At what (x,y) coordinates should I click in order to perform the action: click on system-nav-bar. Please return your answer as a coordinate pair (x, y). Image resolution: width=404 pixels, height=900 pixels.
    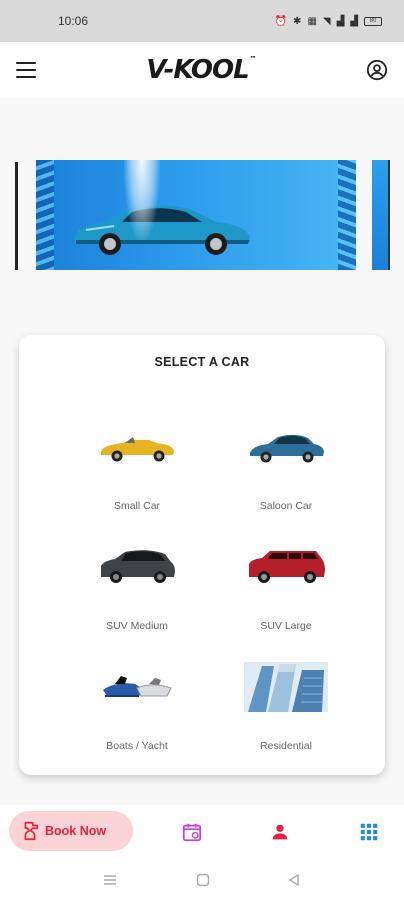
    Looking at the image, I should click on (202, 880).